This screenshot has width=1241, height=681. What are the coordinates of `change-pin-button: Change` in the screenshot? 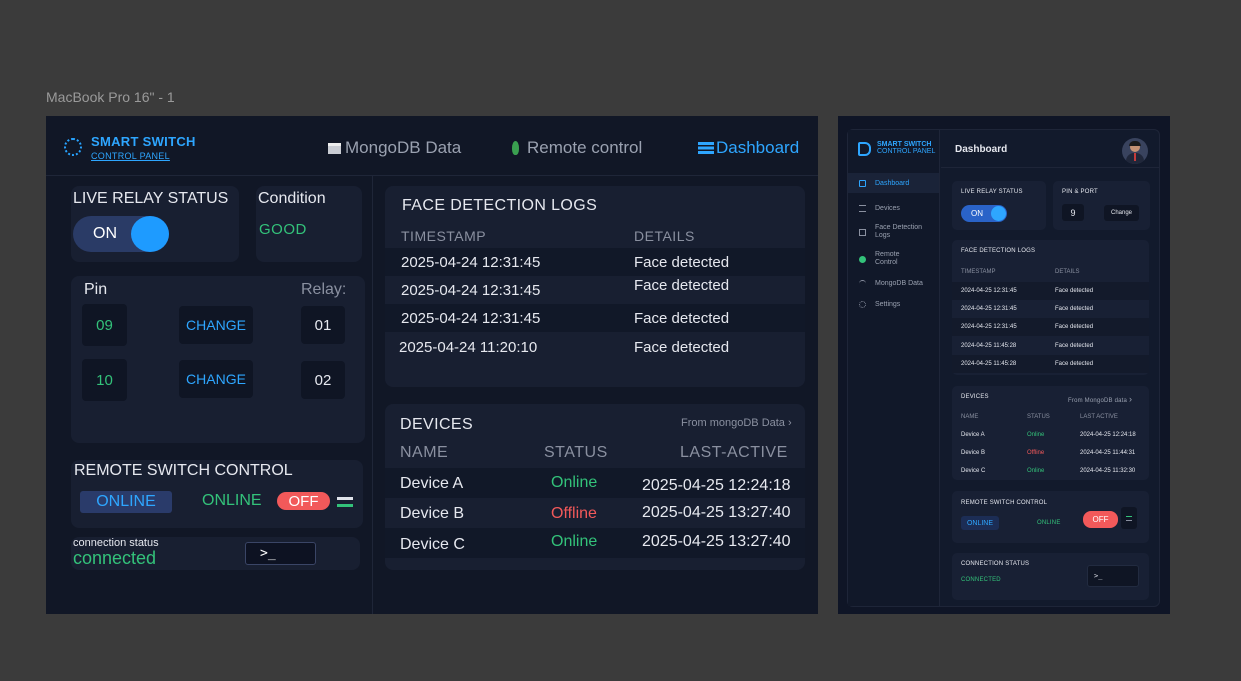 It's located at (1121, 213).